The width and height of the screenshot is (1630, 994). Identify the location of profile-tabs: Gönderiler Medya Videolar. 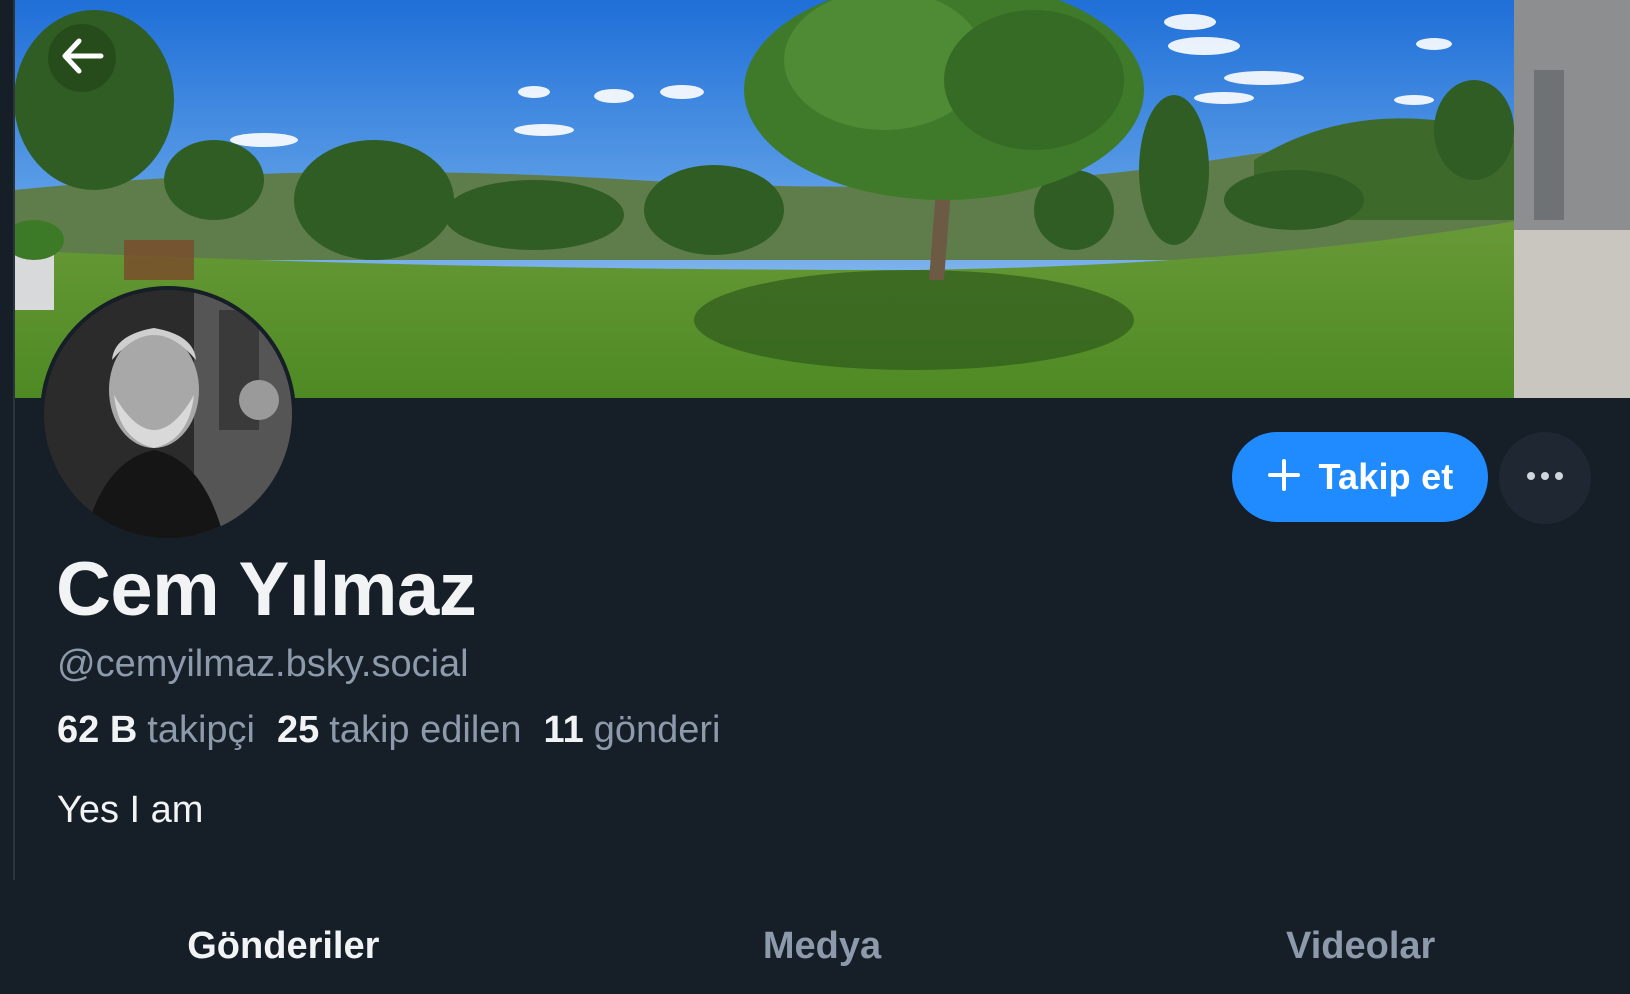
(822, 949).